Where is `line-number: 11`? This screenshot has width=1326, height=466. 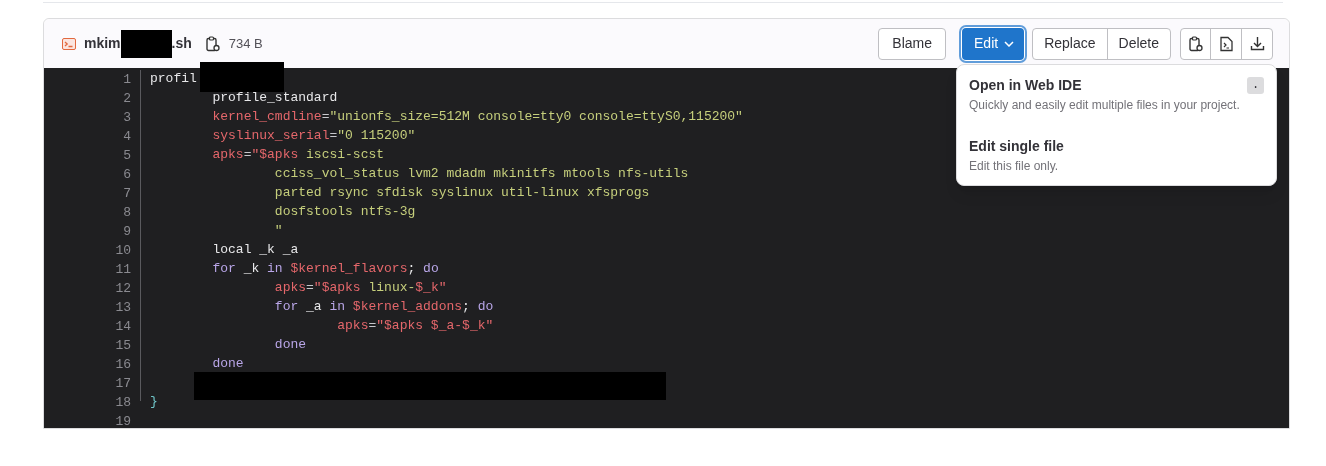 line-number: 11 is located at coordinates (123, 270).